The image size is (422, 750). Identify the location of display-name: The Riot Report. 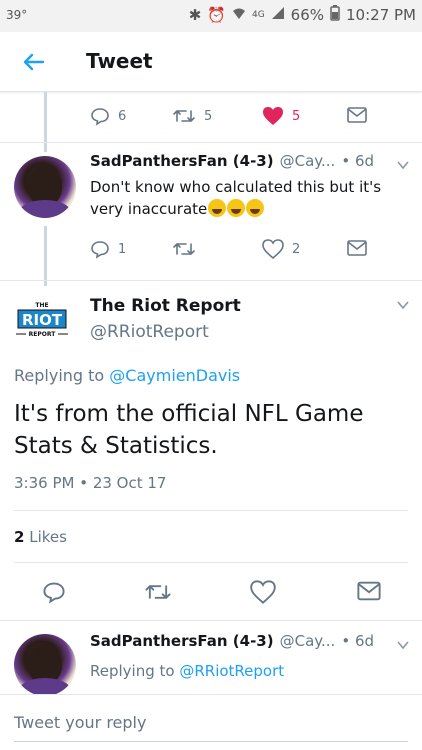
(165, 306).